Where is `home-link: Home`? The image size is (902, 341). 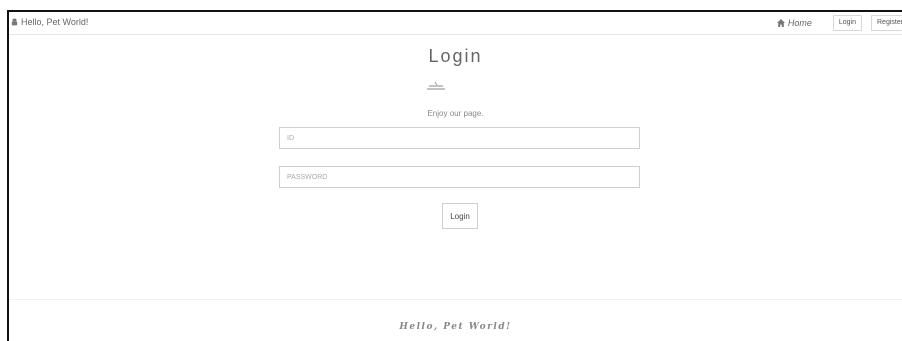 home-link: Home is located at coordinates (794, 23).